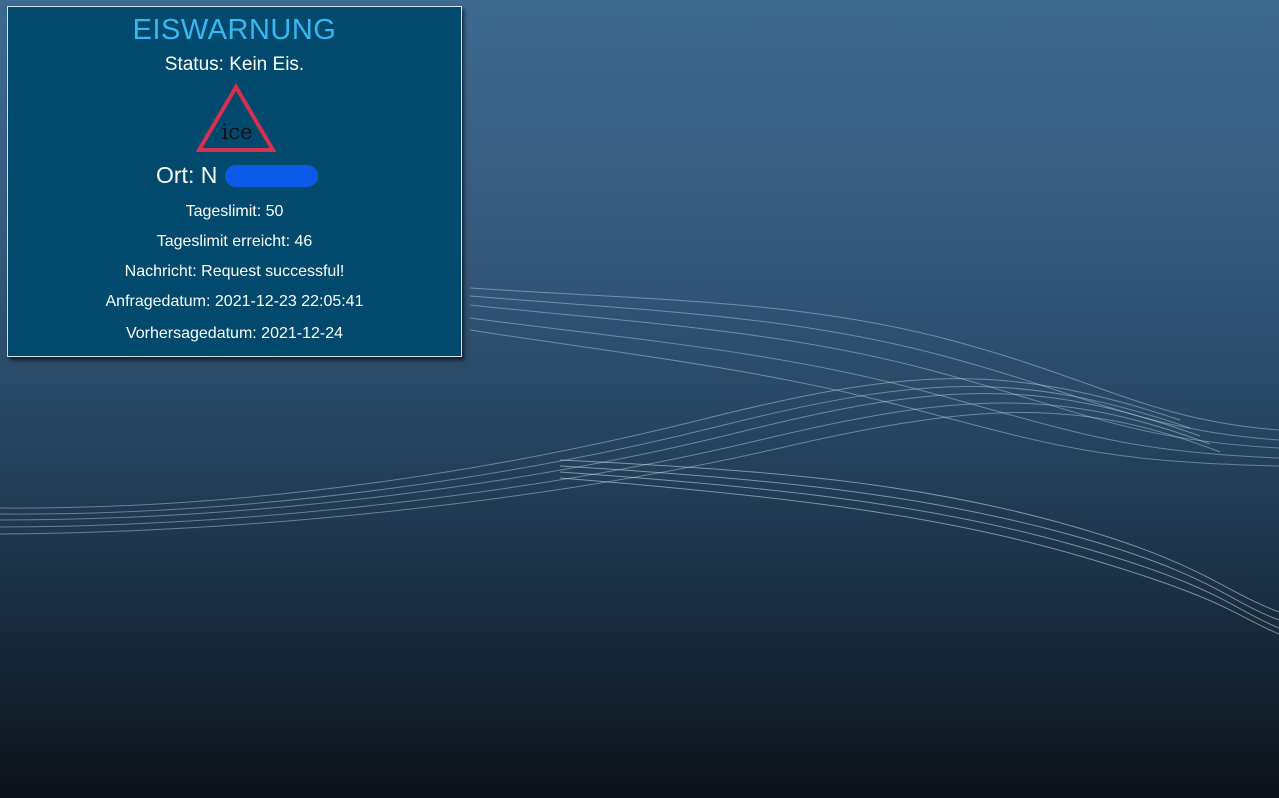 This screenshot has width=1279, height=798. What do you see at coordinates (234, 30) in the screenshot?
I see `widget-title: EISWARNUNG` at bounding box center [234, 30].